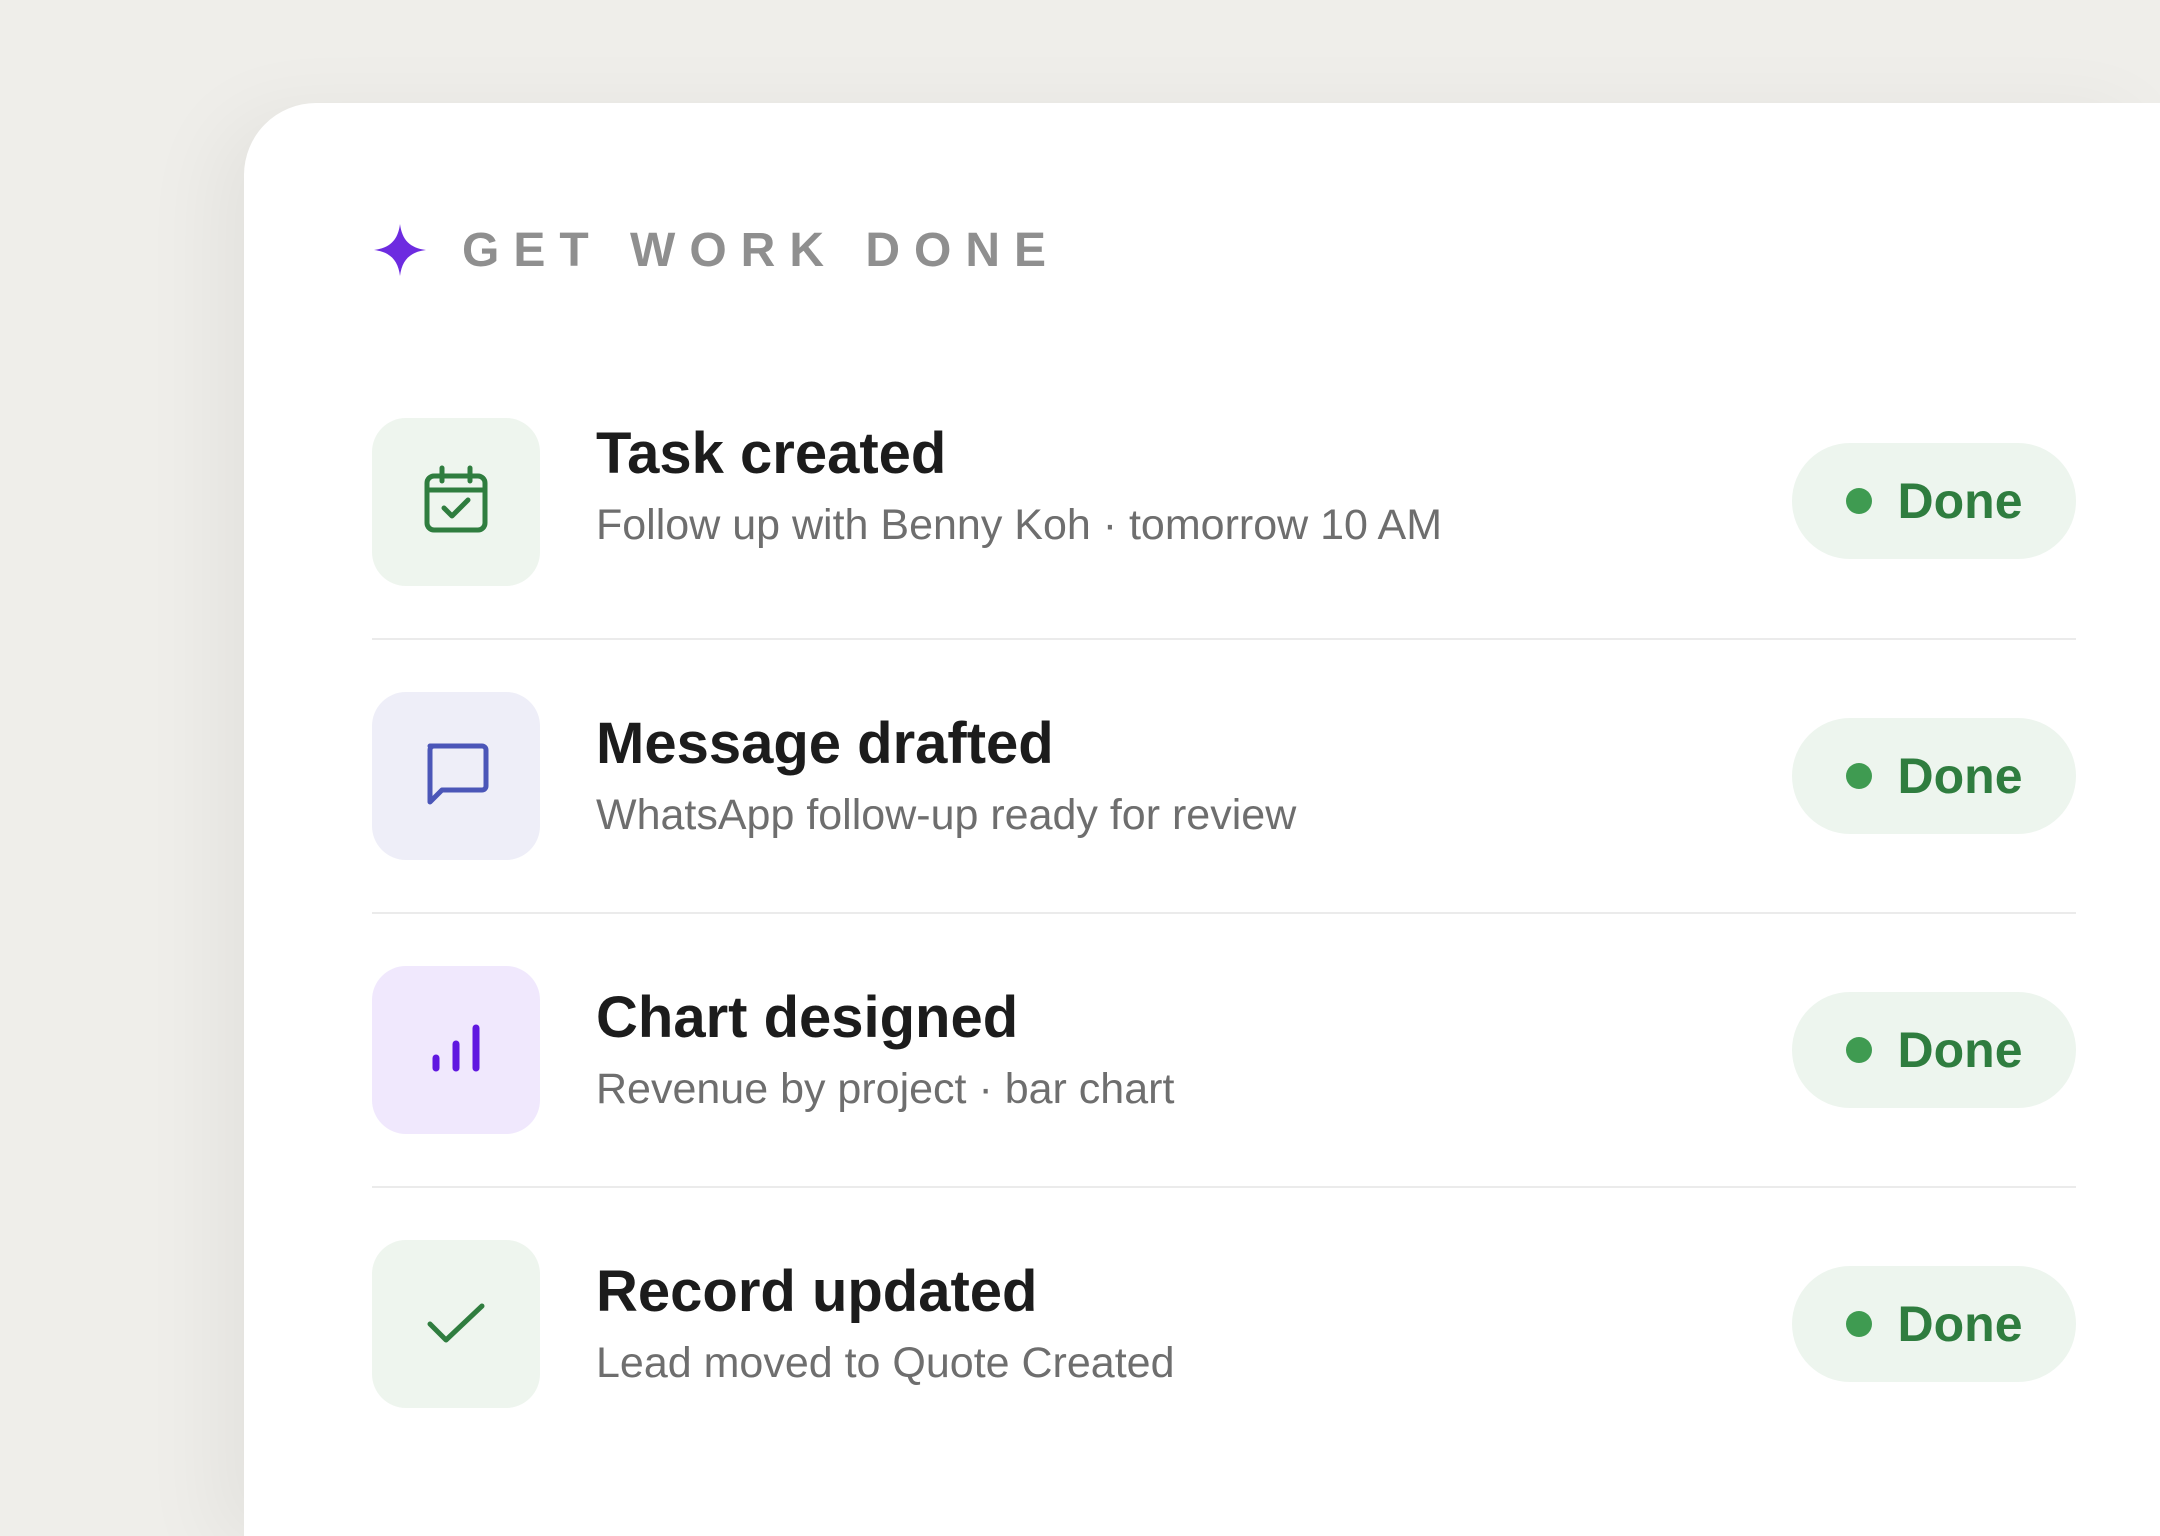  I want to click on sparkle-icon, so click(400, 250).